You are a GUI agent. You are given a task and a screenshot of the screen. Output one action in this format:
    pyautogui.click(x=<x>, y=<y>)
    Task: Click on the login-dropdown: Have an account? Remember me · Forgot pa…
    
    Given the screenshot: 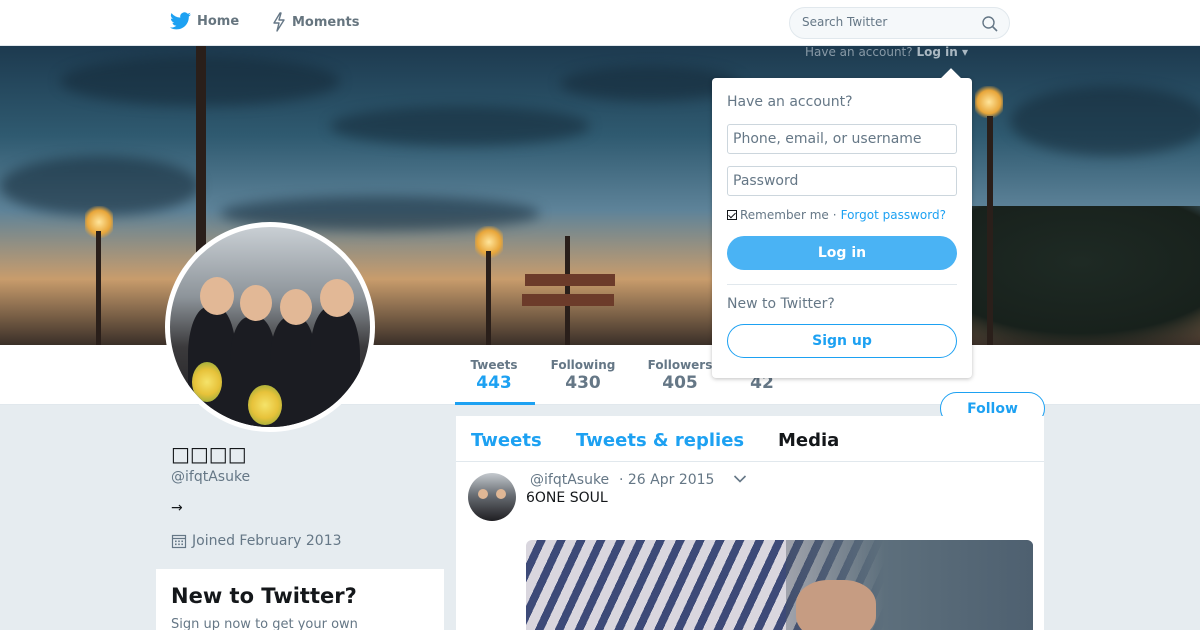 What is the action you would take?
    pyautogui.click(x=842, y=223)
    